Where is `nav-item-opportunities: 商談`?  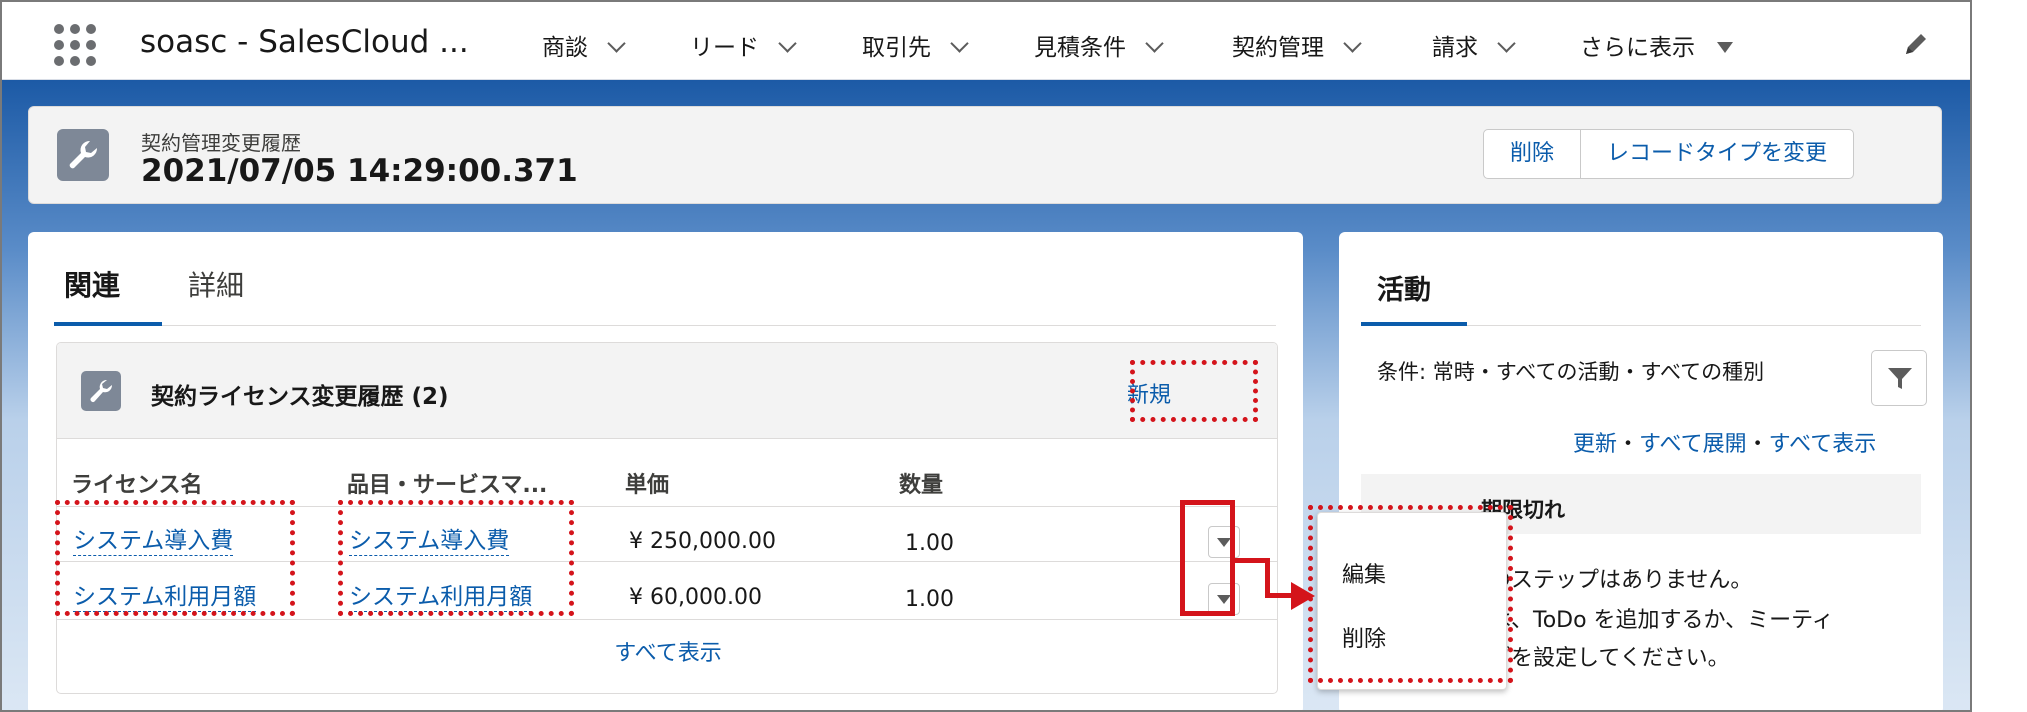 nav-item-opportunities: 商談 is located at coordinates (584, 45).